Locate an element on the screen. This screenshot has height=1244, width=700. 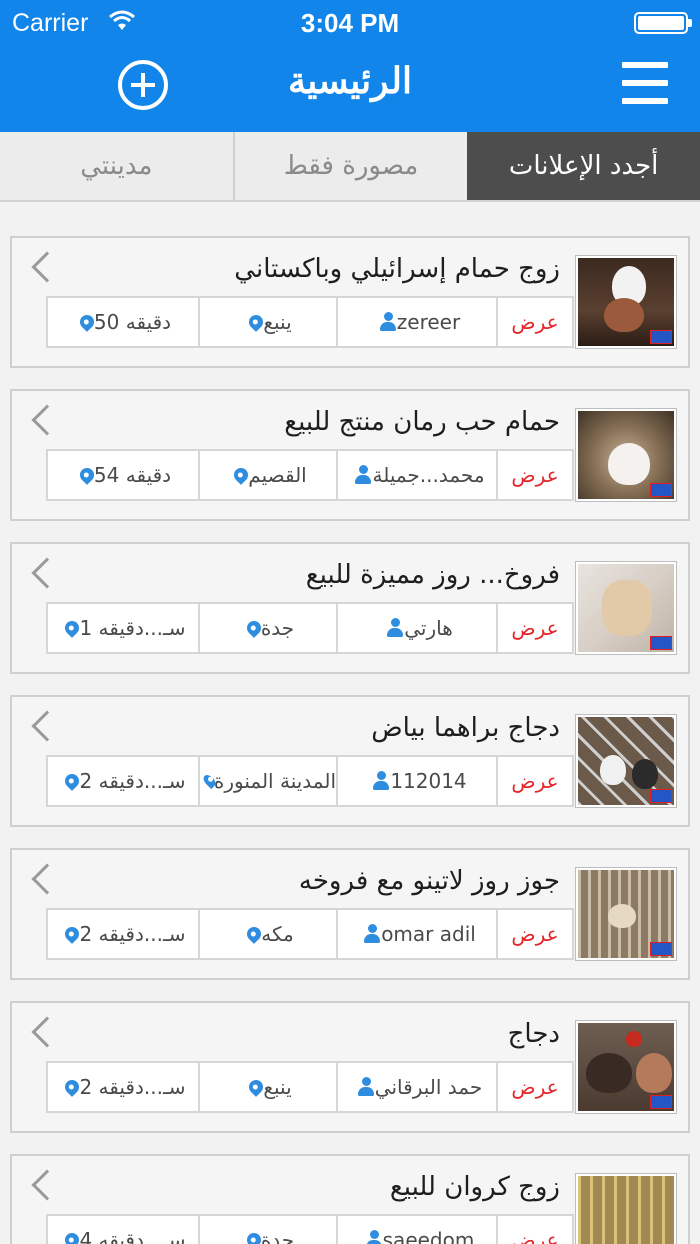
listing-user: حمد البرقاني is located at coordinates (416, 1087).